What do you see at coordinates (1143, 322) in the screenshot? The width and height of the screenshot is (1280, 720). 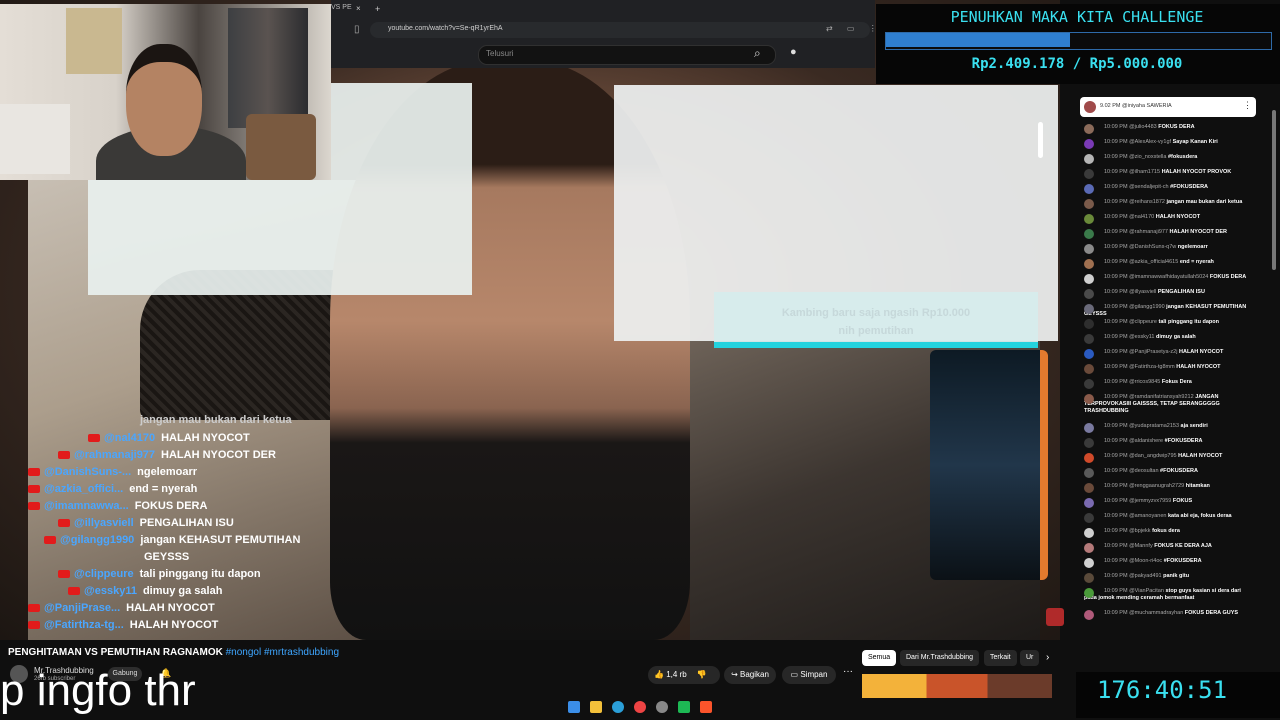 I see `chat-username: @clippeure` at bounding box center [1143, 322].